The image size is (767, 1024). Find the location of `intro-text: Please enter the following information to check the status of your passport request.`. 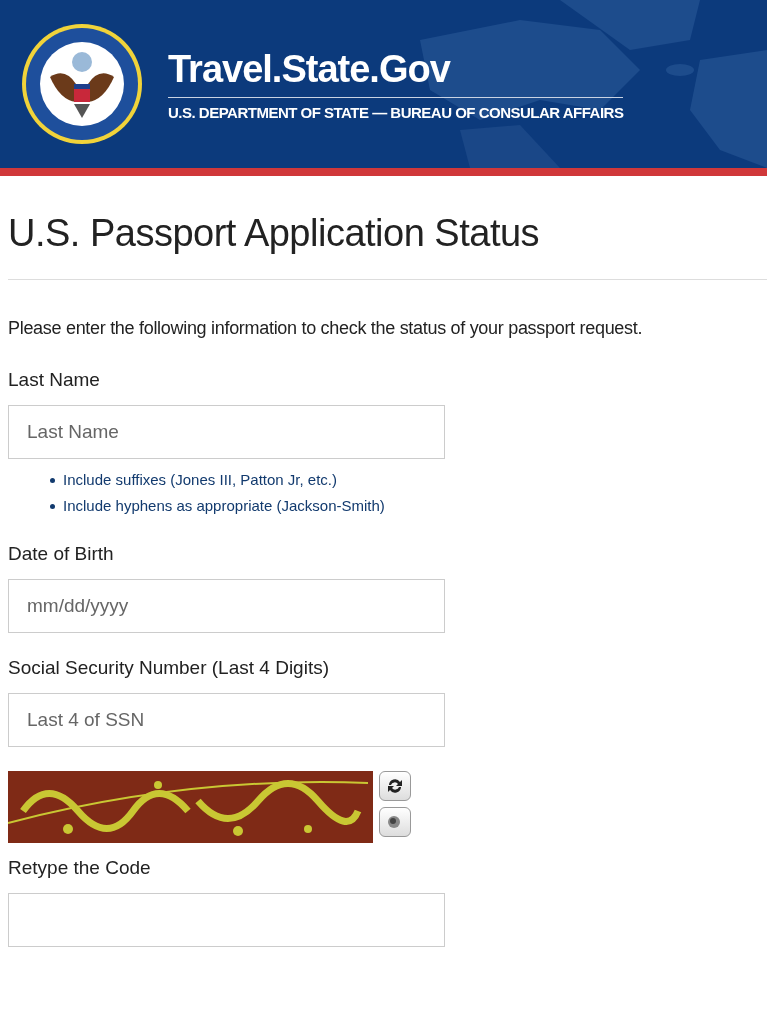

intro-text: Please enter the following information to check the status of your passport request. is located at coordinates (326, 328).